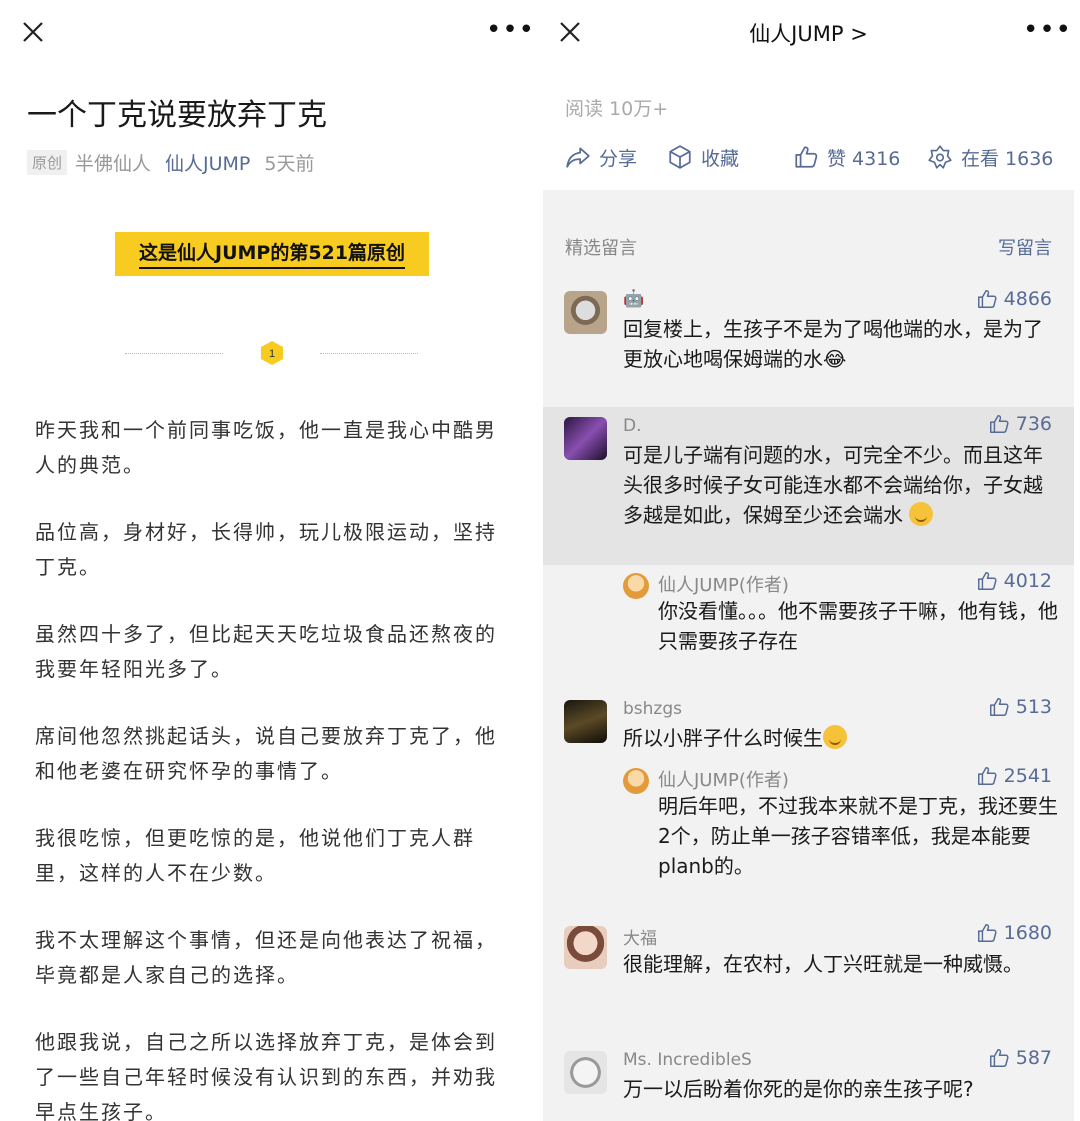 Image resolution: width=1080 pixels, height=1121 pixels. What do you see at coordinates (634, 299) in the screenshot?
I see `commenter-name: 🤖` at bounding box center [634, 299].